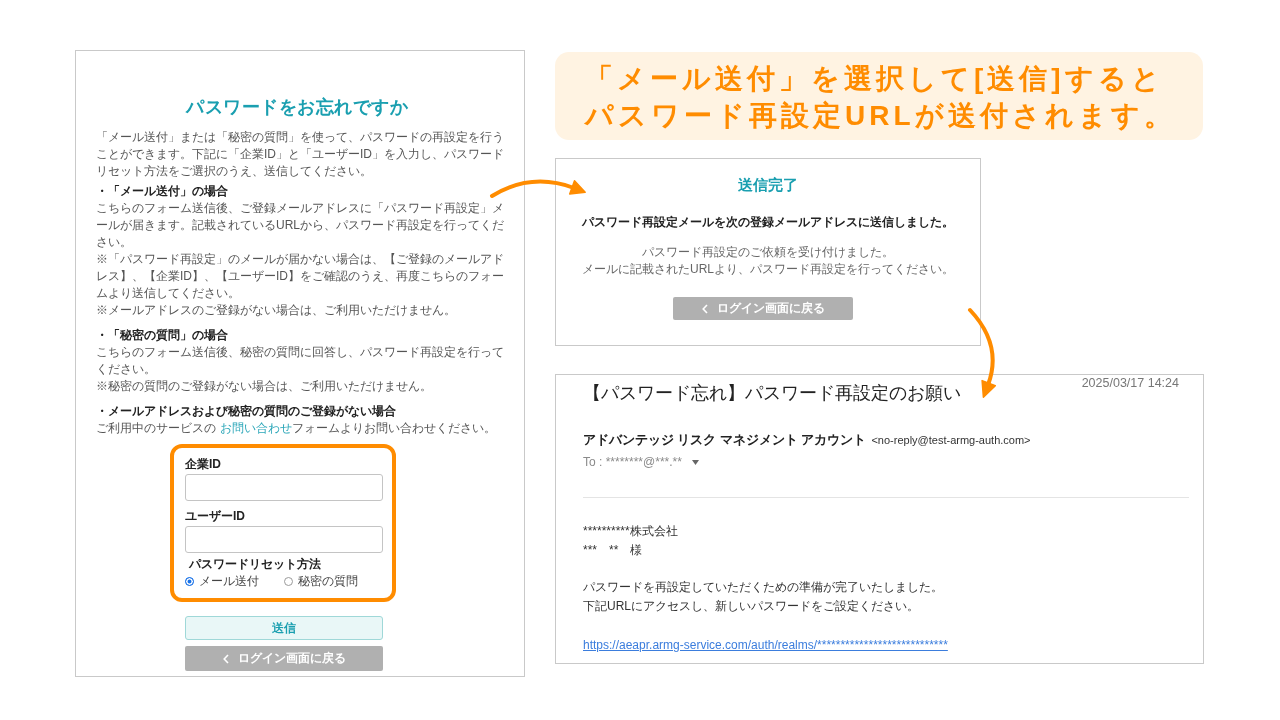 This screenshot has height=720, width=1280. I want to click on field-label: 企業ID, so click(203, 464).